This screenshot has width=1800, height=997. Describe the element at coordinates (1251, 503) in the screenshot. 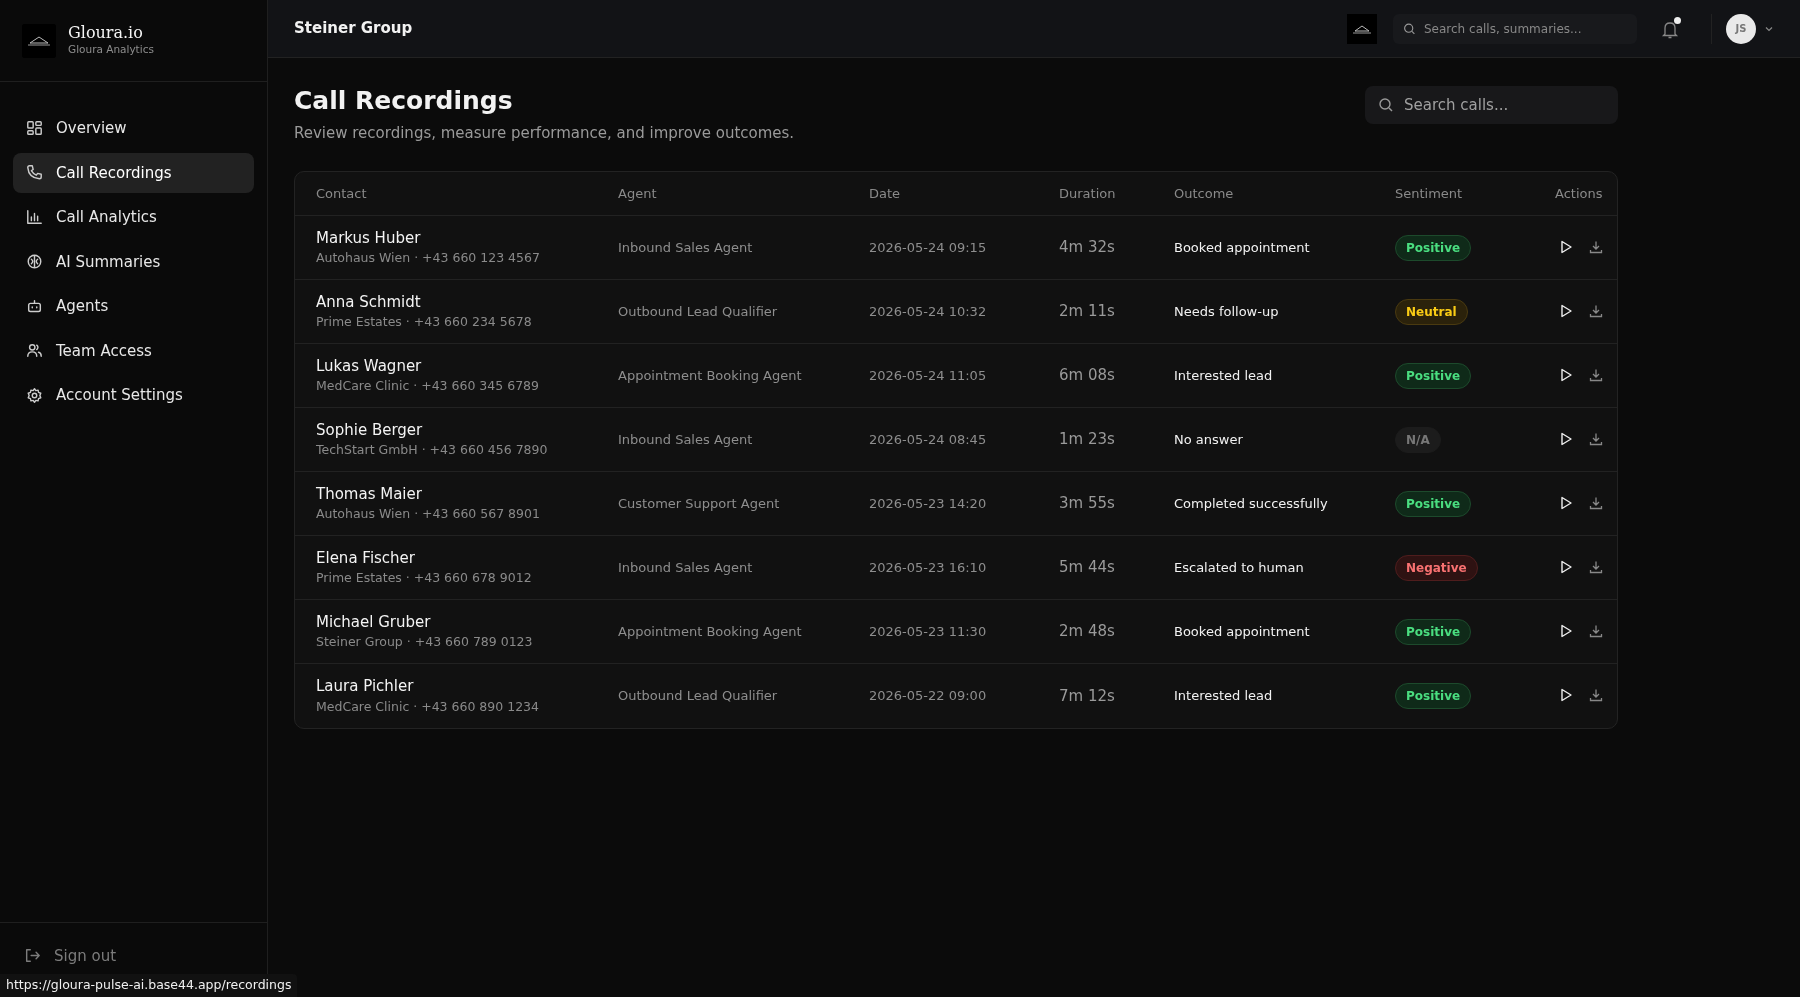

I see `call-outcome: Completed successfully` at that location.